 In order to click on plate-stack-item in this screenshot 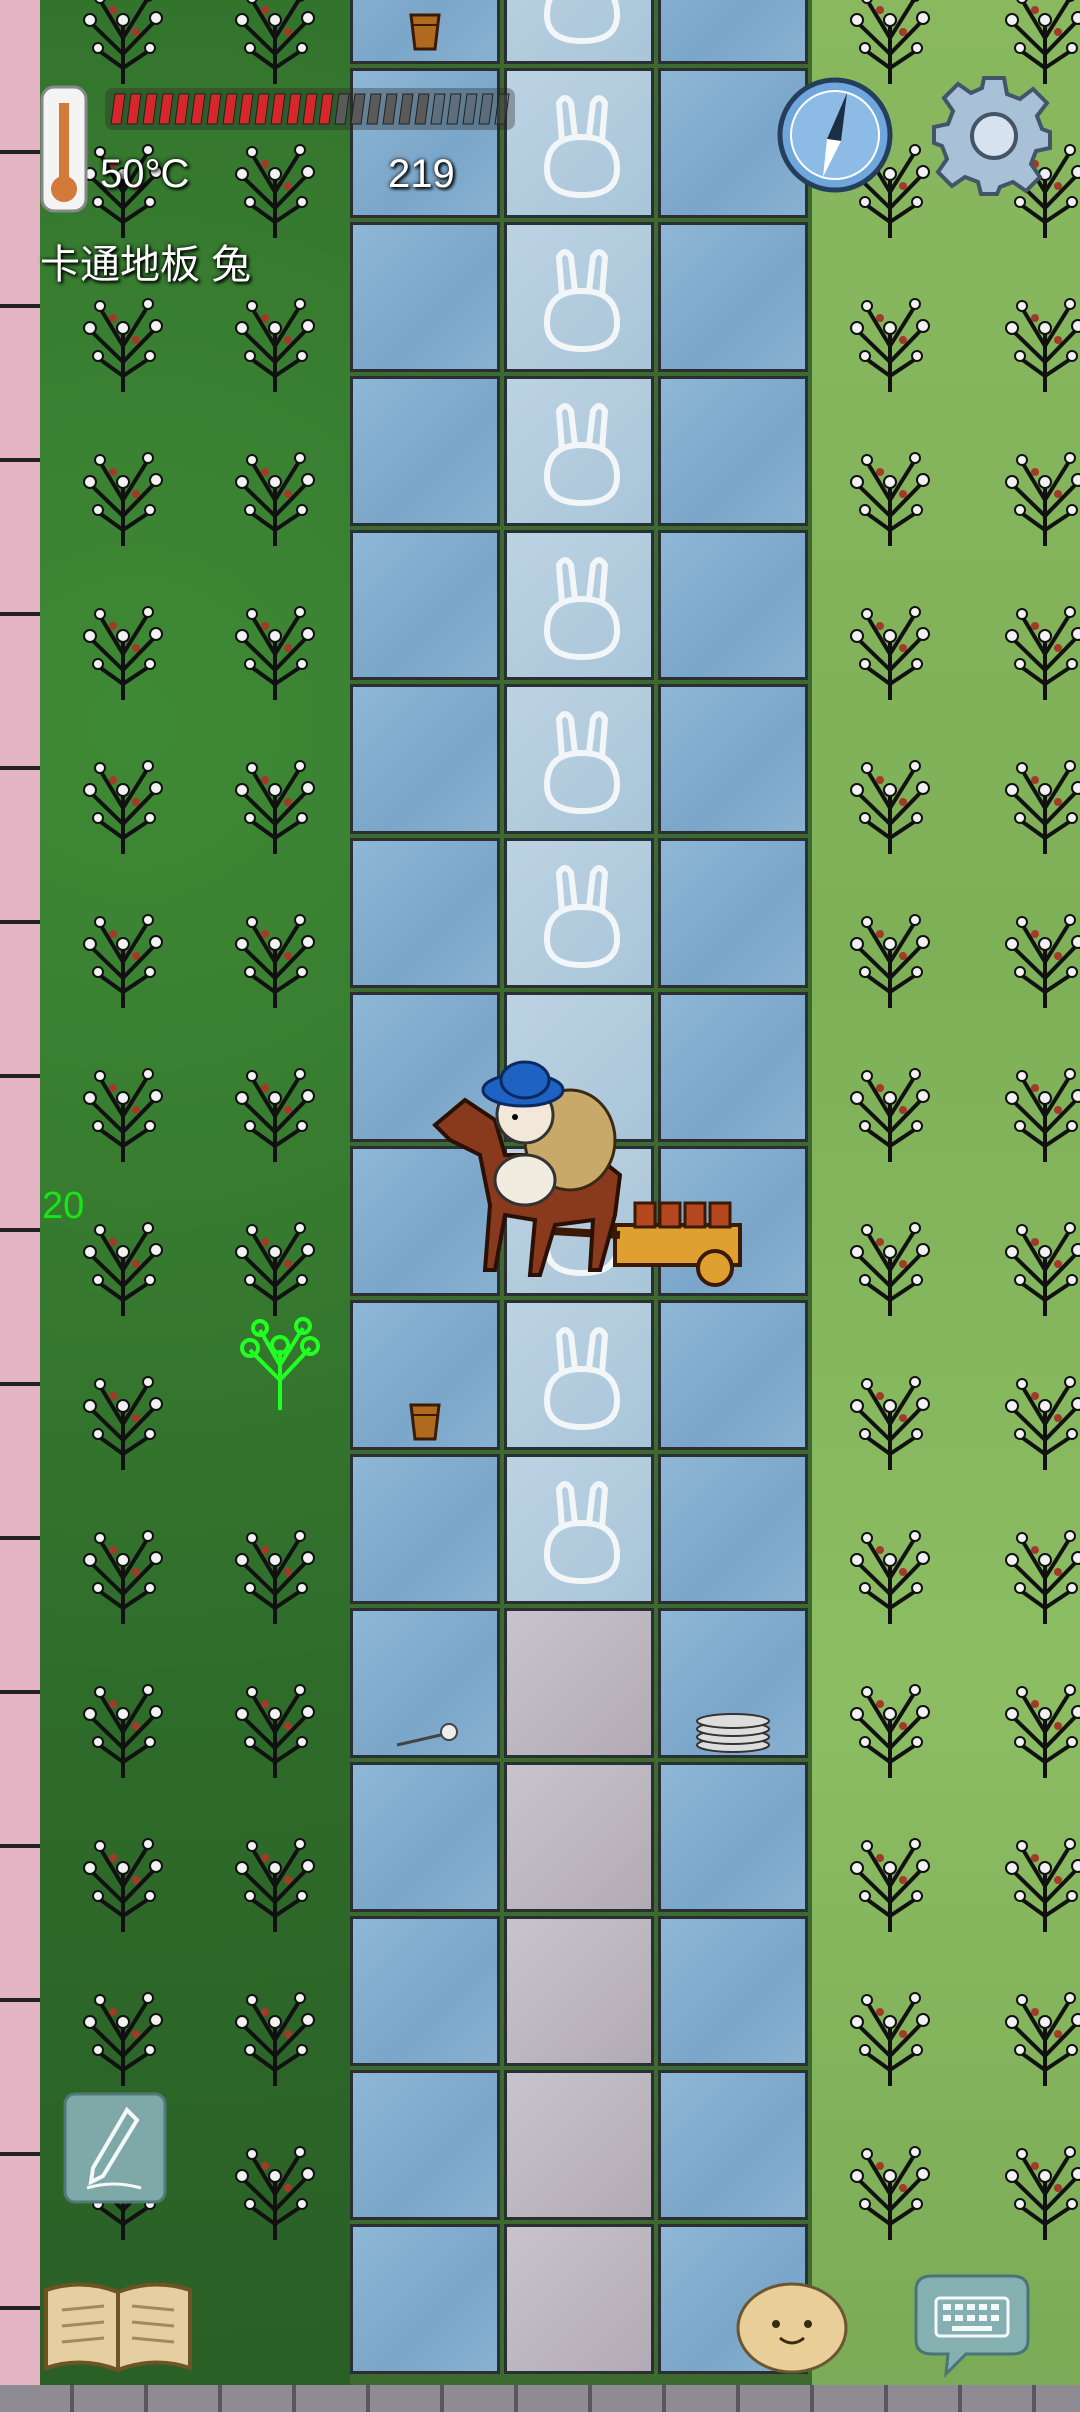, I will do `click(733, 1730)`.